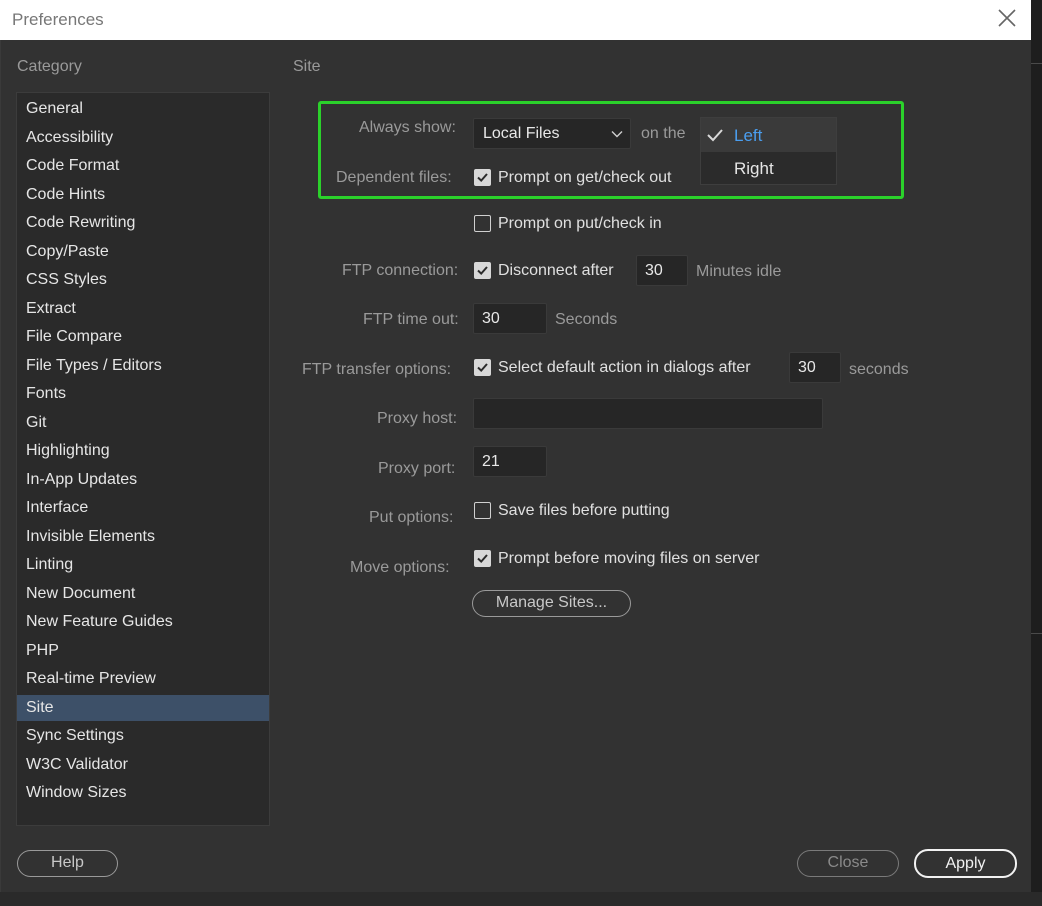 The height and width of the screenshot is (906, 1042). I want to click on ftp-timeout-label: FTP time out:, so click(411, 319).